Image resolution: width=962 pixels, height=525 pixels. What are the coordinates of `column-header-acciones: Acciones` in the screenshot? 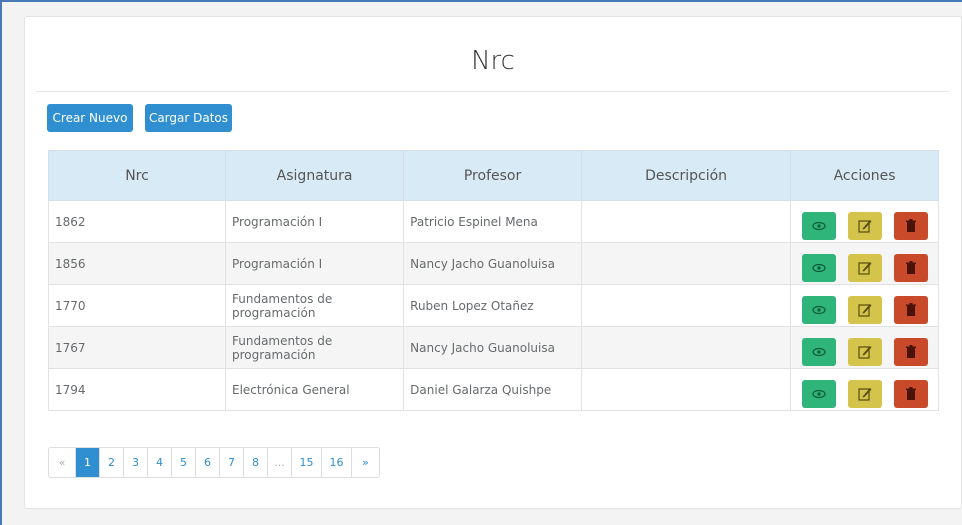 It's located at (864, 175).